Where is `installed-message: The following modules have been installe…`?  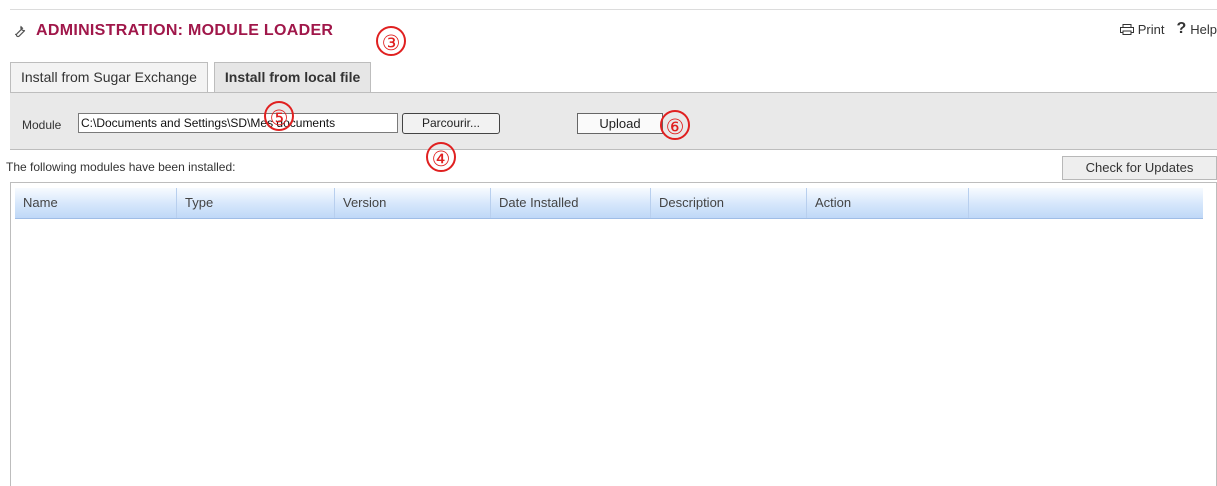
installed-message: The following modules have been installe… is located at coordinates (121, 167).